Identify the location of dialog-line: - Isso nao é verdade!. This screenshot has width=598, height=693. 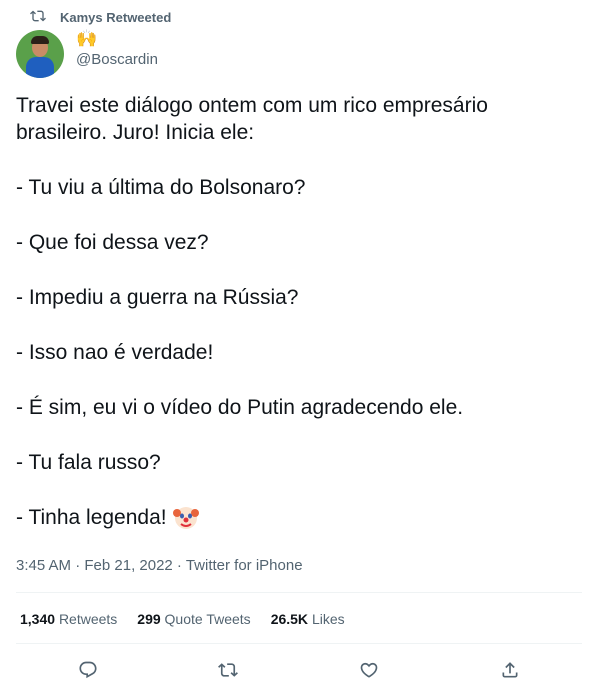
(115, 352).